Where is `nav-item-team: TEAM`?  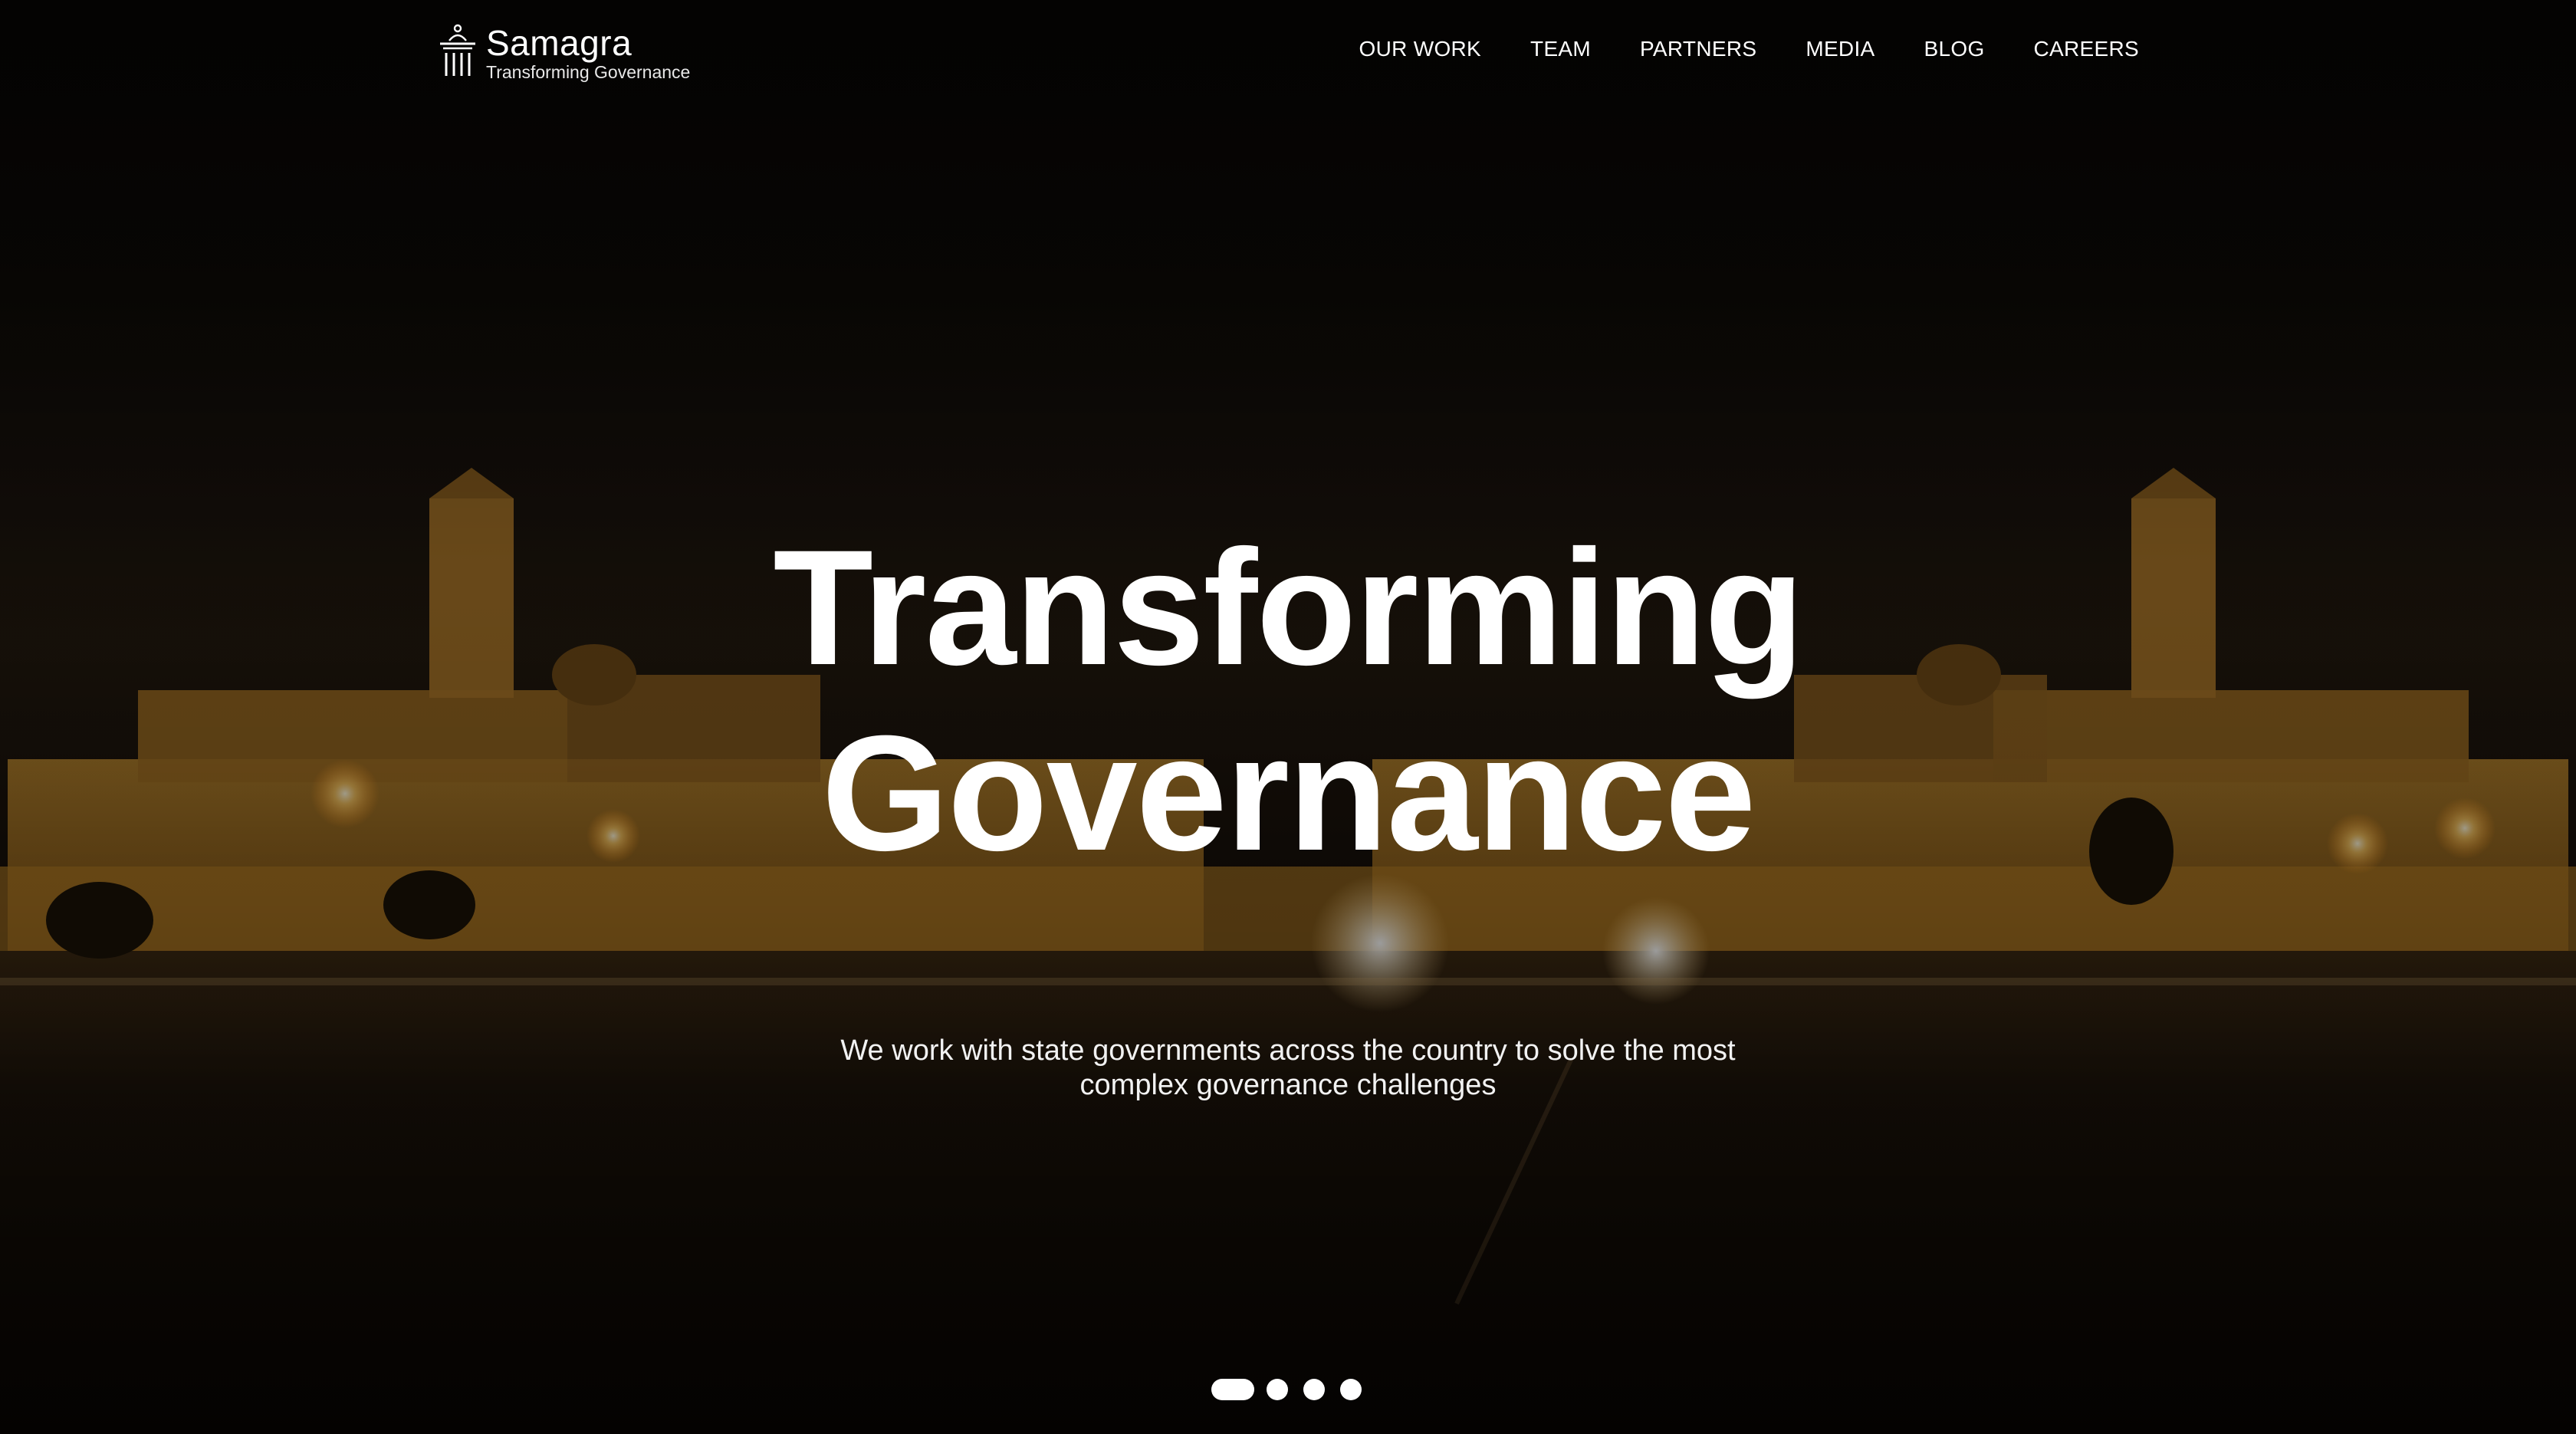
nav-item-team: TEAM is located at coordinates (1561, 49).